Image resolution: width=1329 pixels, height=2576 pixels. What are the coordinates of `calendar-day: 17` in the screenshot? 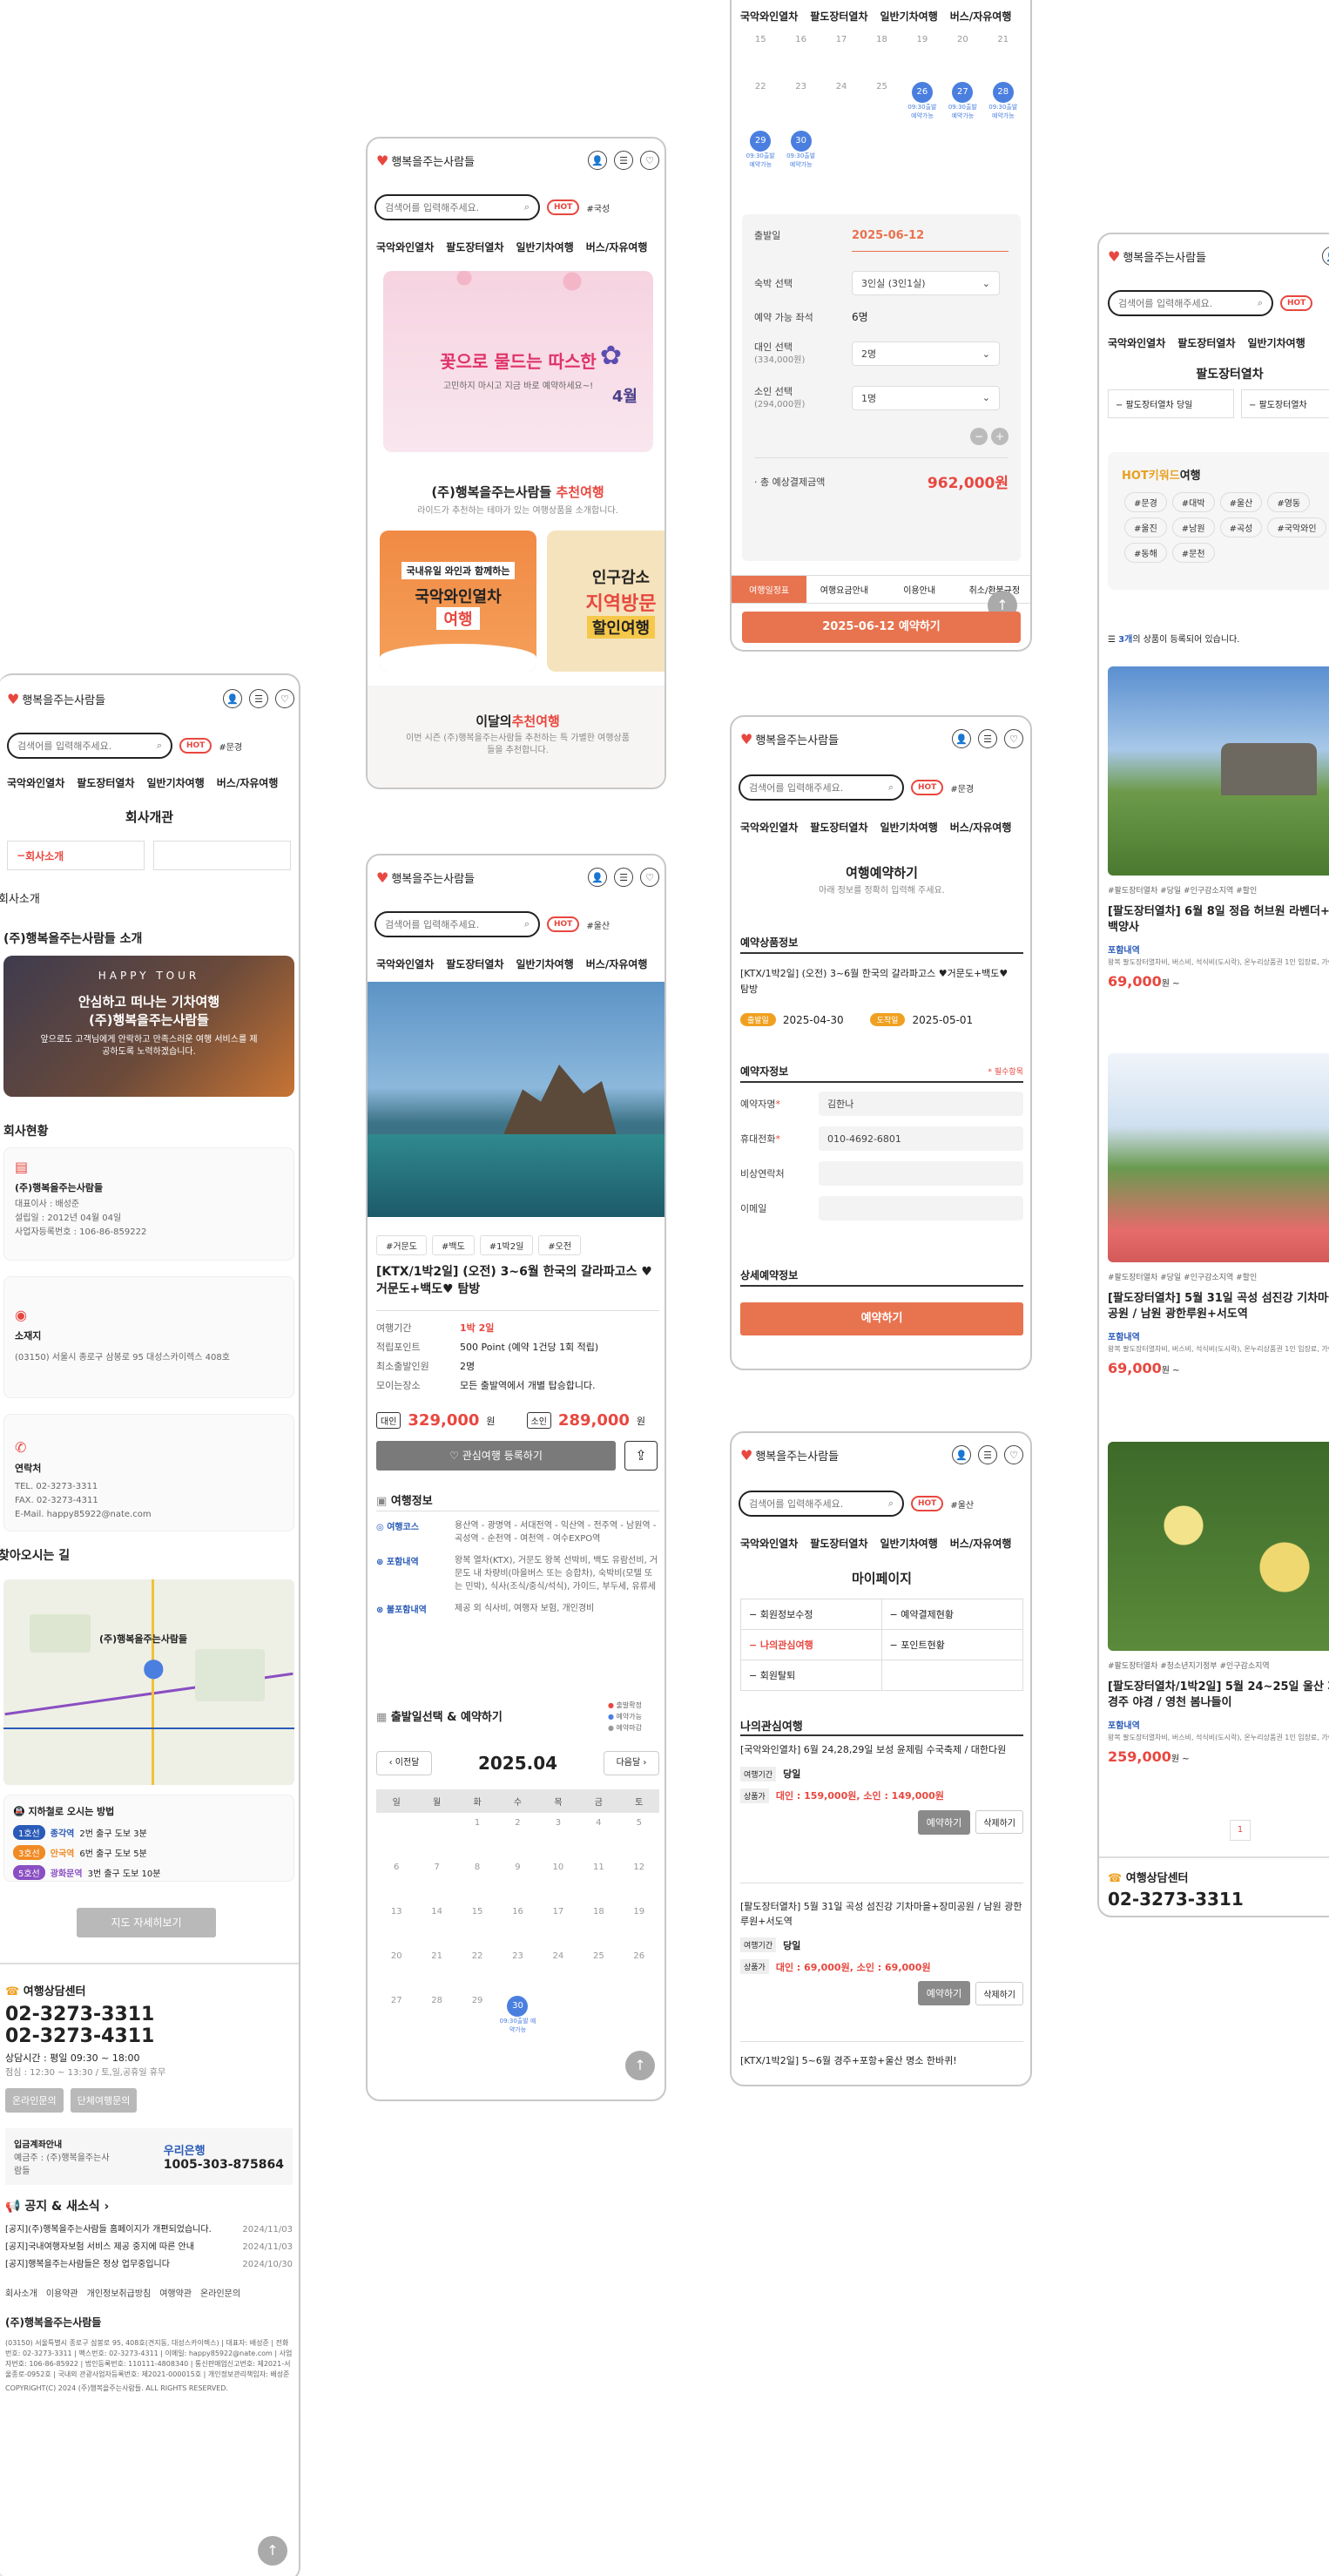 It's located at (558, 1912).